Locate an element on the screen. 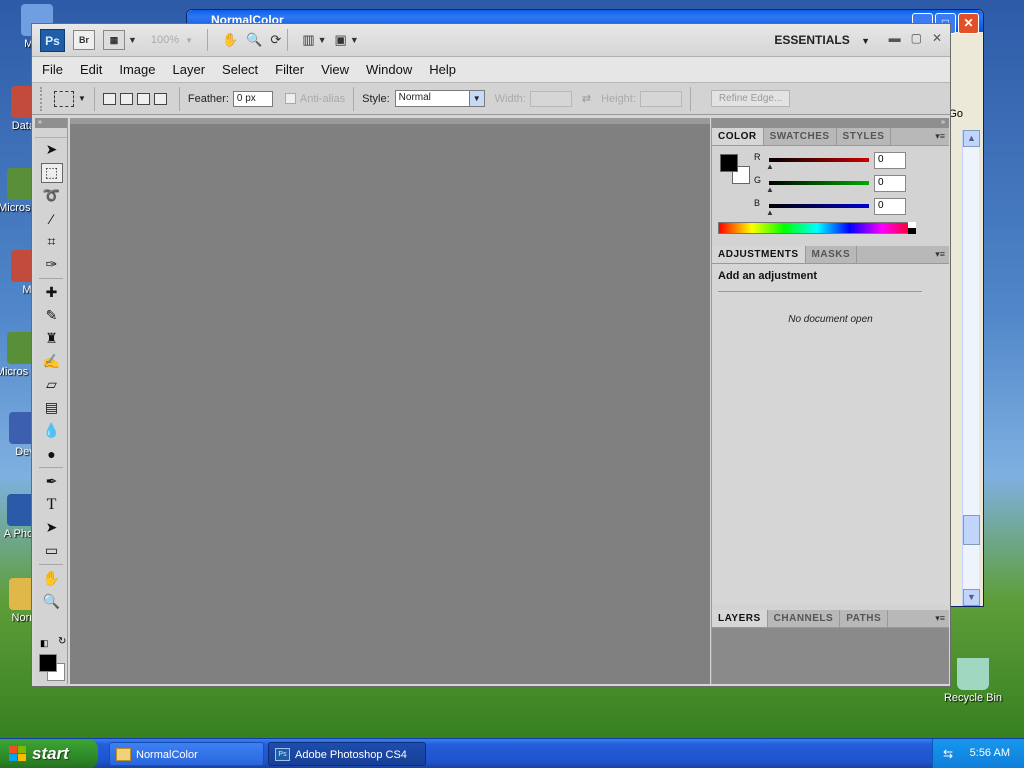 Image resolution: width=1024 pixels, height=768 pixels. add-to-selection-icon is located at coordinates (126, 98).